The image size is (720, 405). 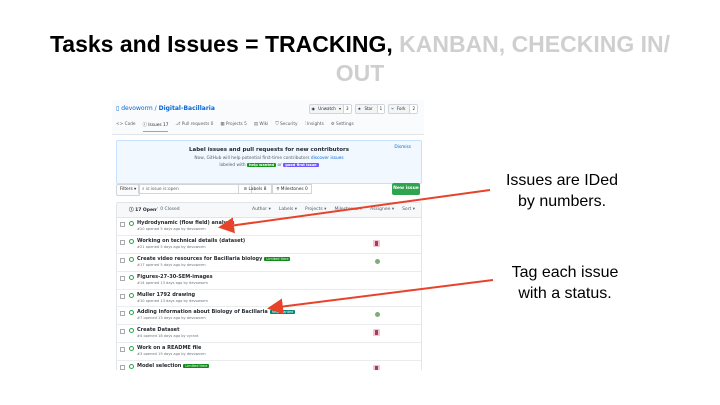 I want to click on issue-title-link: Hydrodynamic (flow field) analysis, so click(x=185, y=223).